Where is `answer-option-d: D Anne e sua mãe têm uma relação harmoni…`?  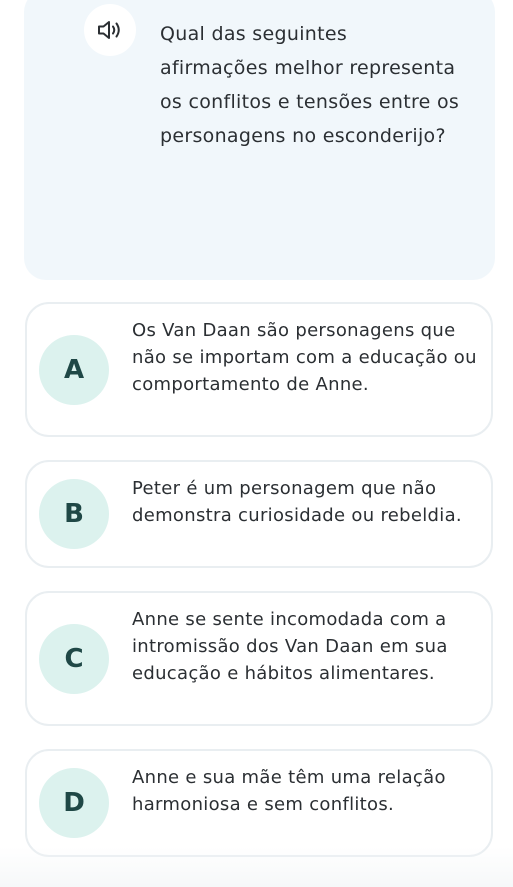
answer-option-d: D Anne e sua mãe têm uma relação harmoni… is located at coordinates (259, 803).